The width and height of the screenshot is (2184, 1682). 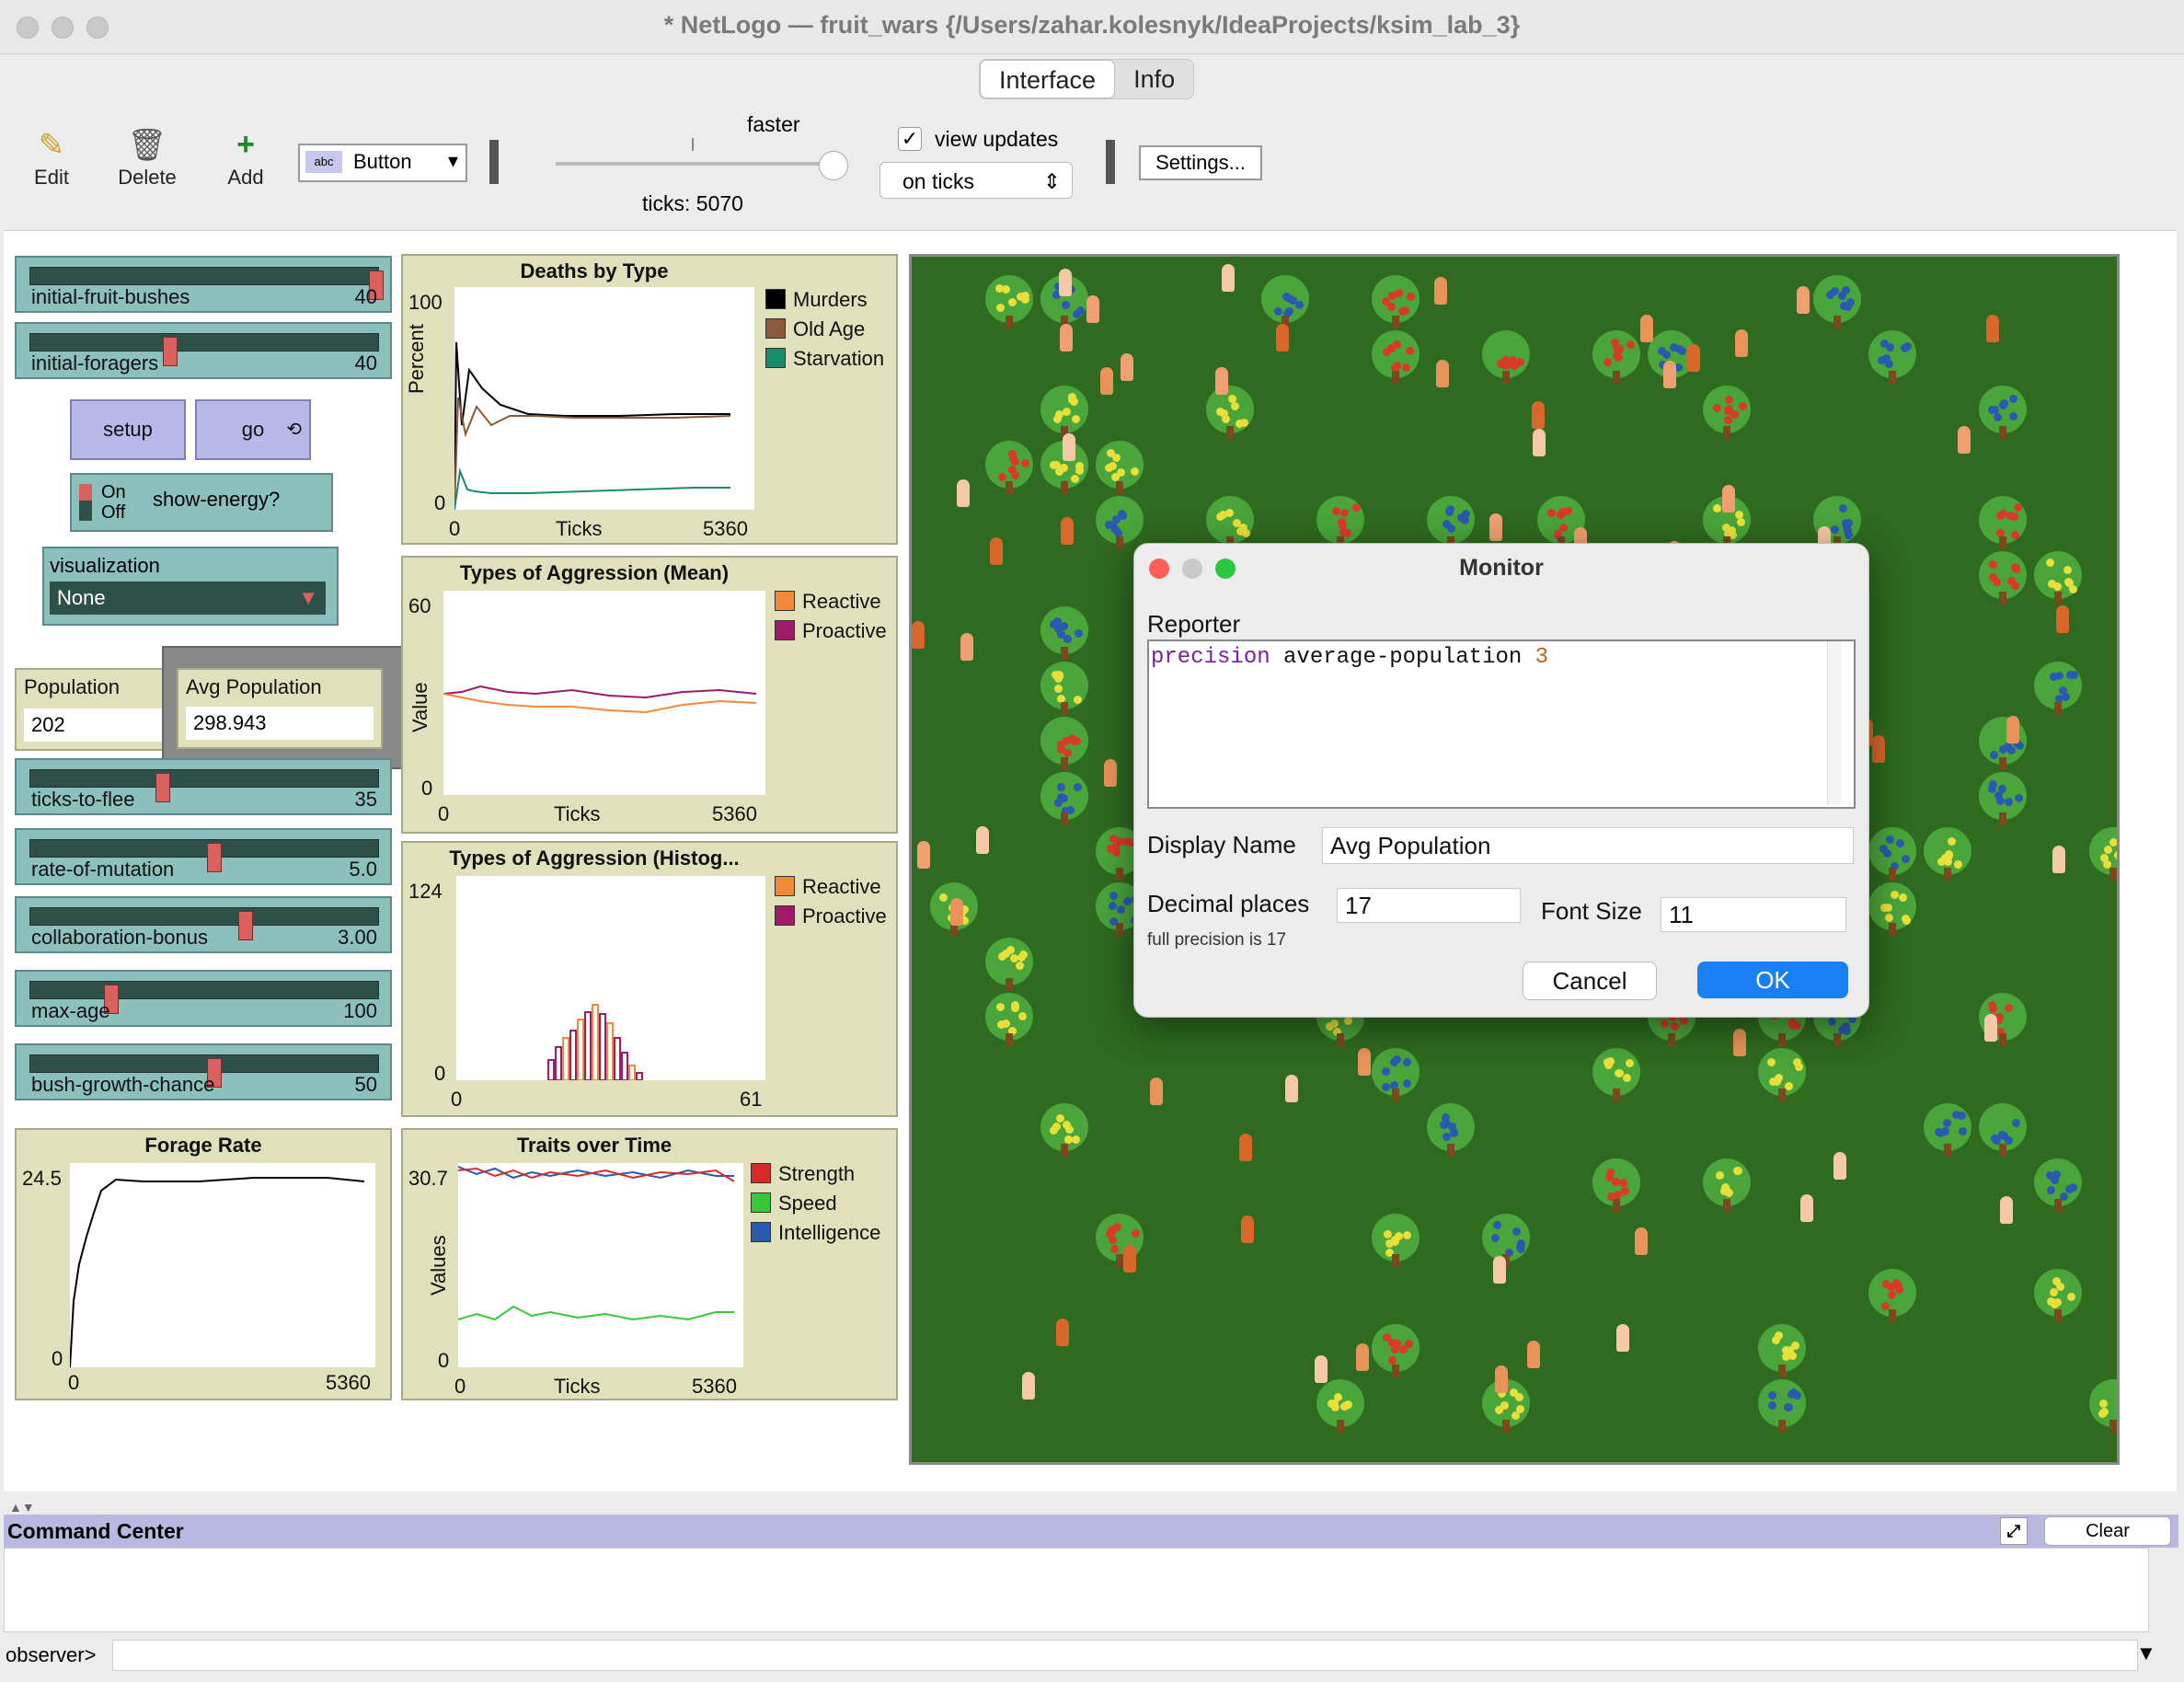 What do you see at coordinates (1429, 906) in the screenshot?
I see `decimal-places-field: 17` at bounding box center [1429, 906].